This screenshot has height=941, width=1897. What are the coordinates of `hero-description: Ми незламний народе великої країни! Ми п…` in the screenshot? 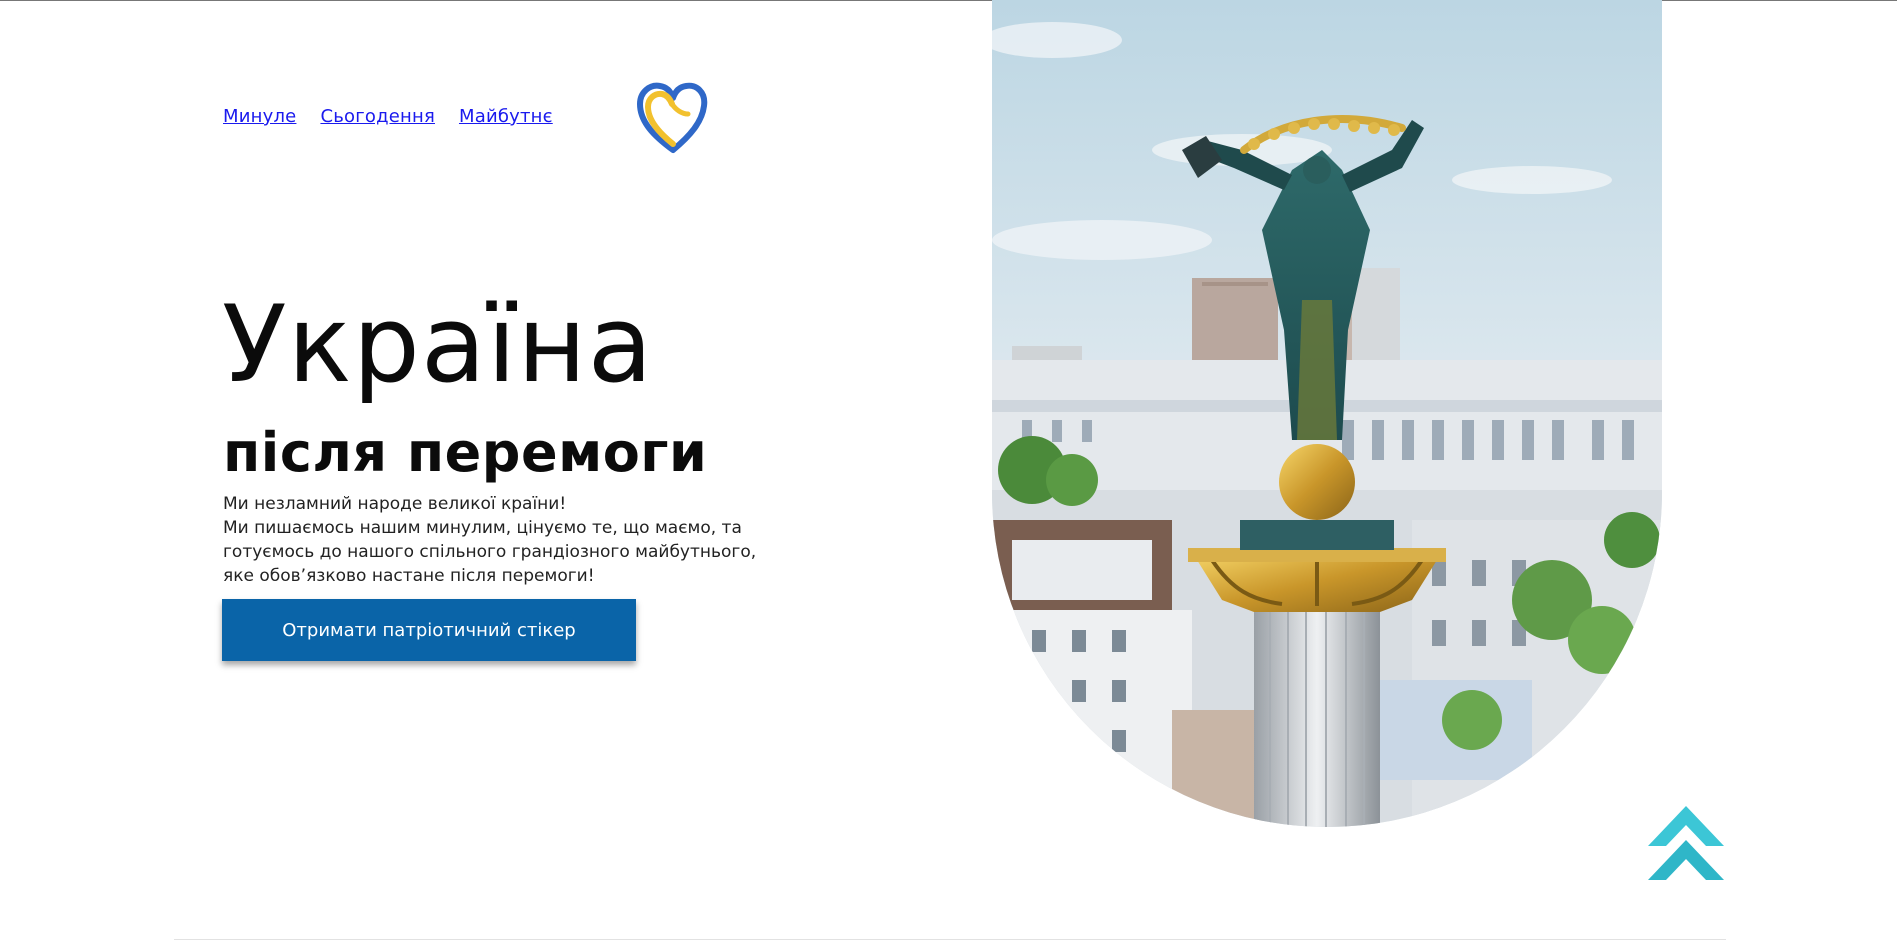 It's located at (503, 540).